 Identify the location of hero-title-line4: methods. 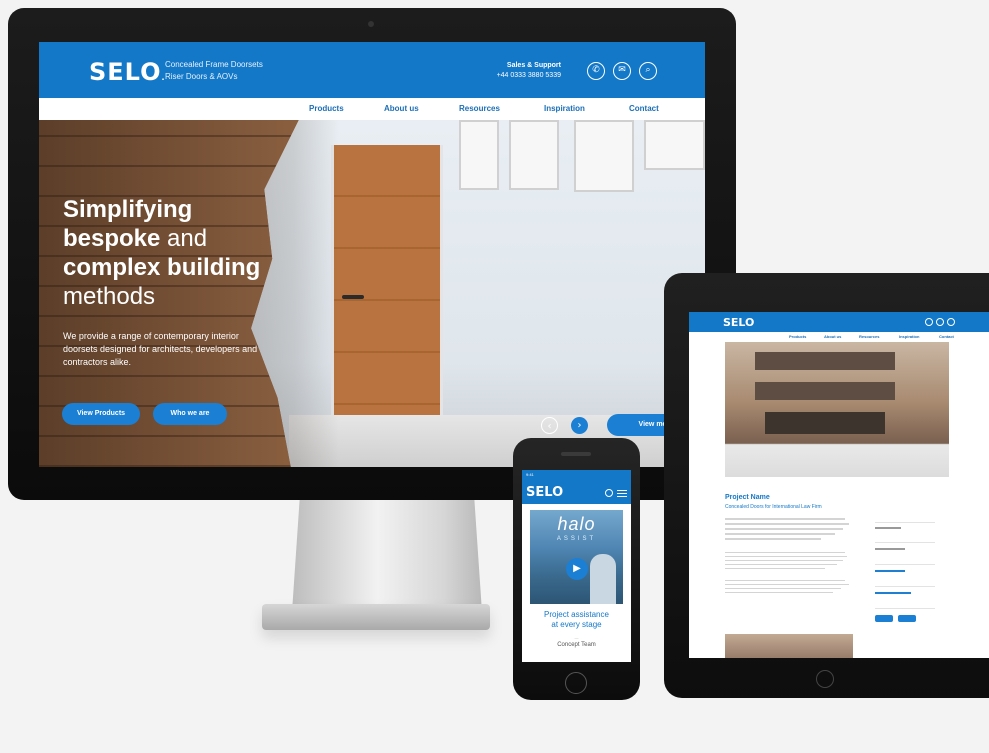
(109, 296).